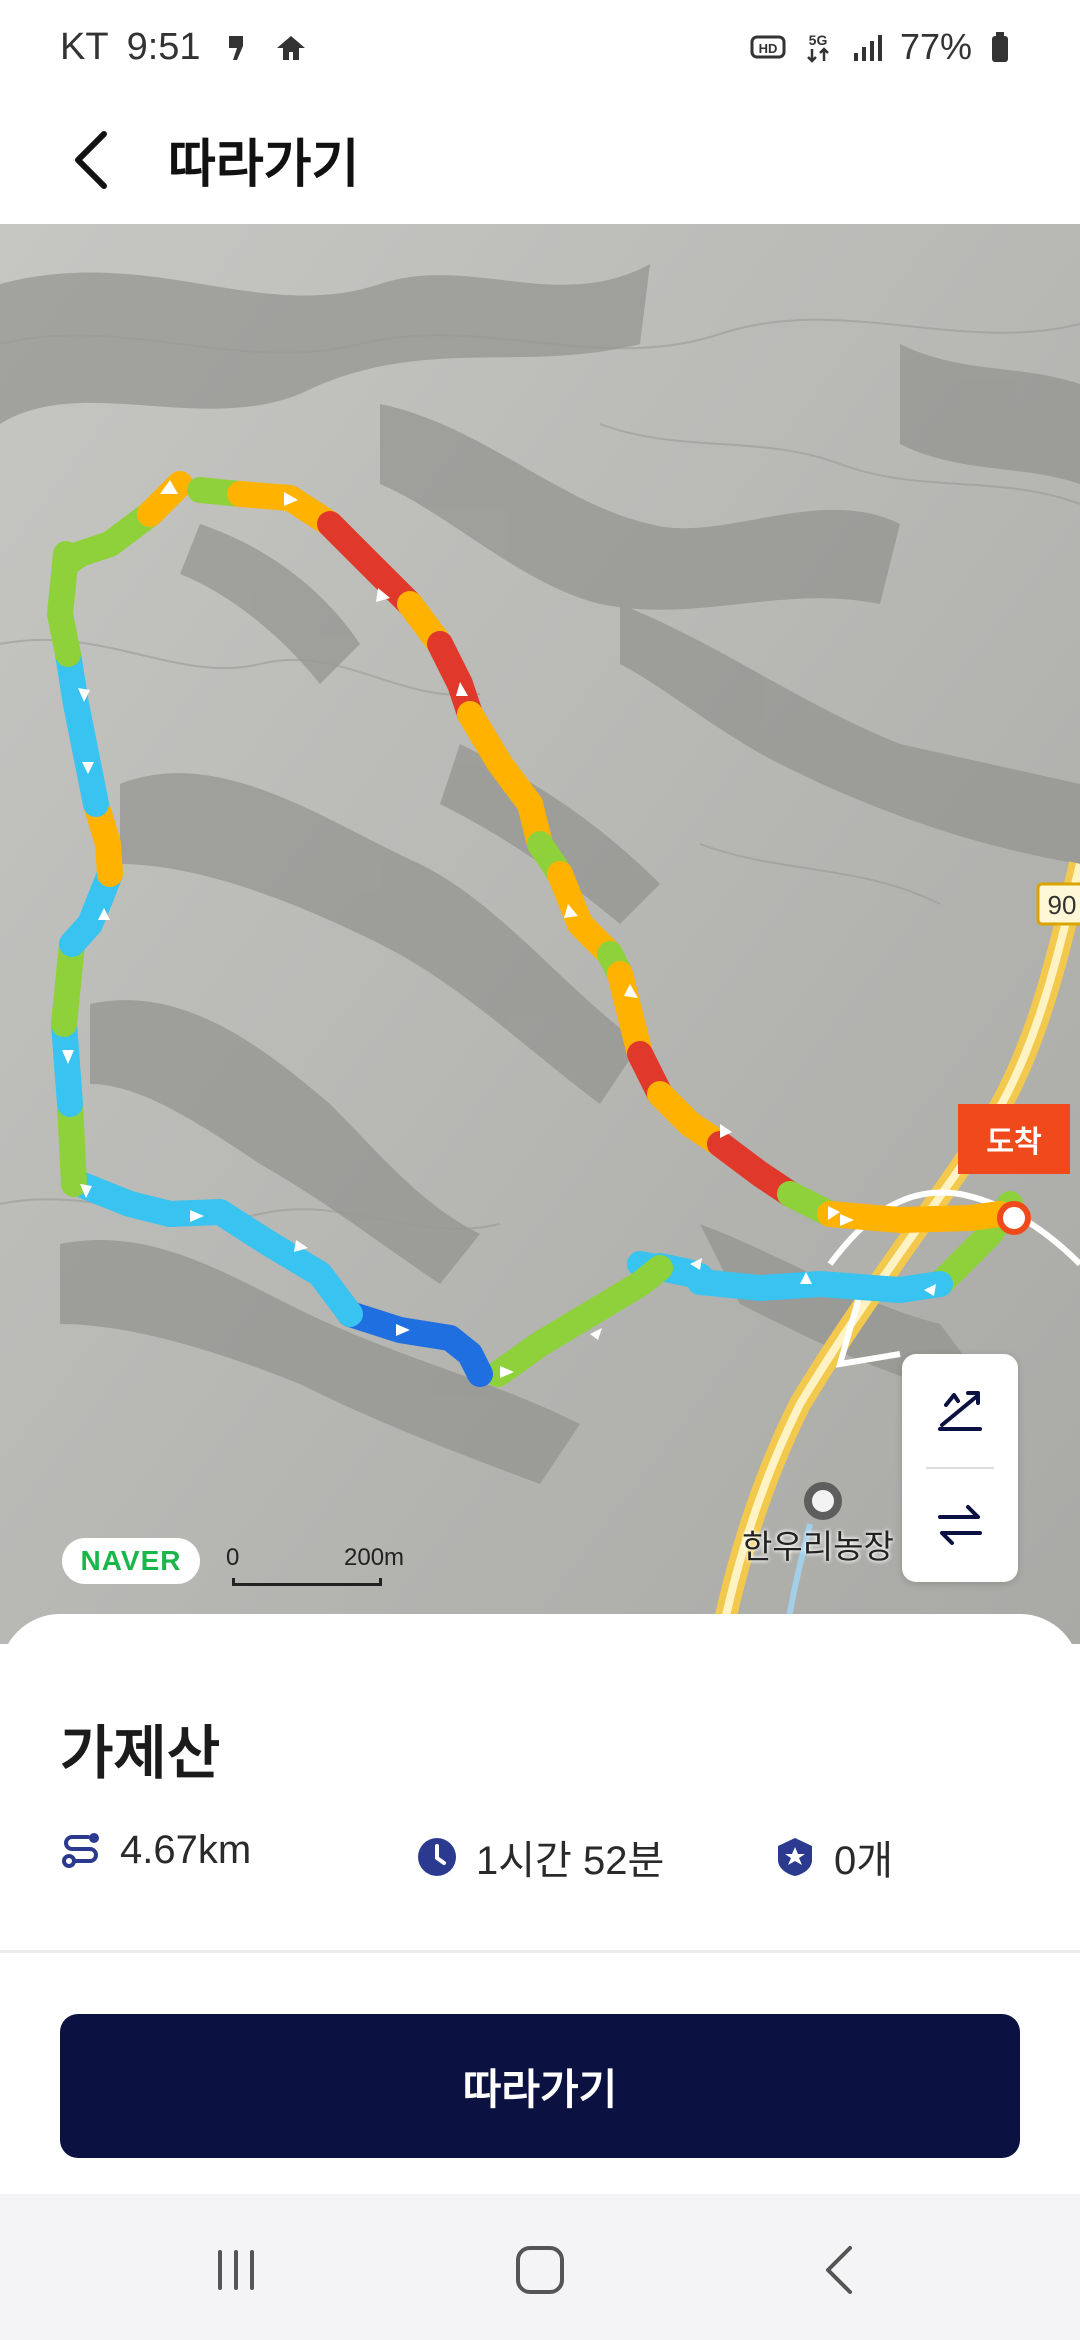  I want to click on route-distance-icon, so click(80, 1850).